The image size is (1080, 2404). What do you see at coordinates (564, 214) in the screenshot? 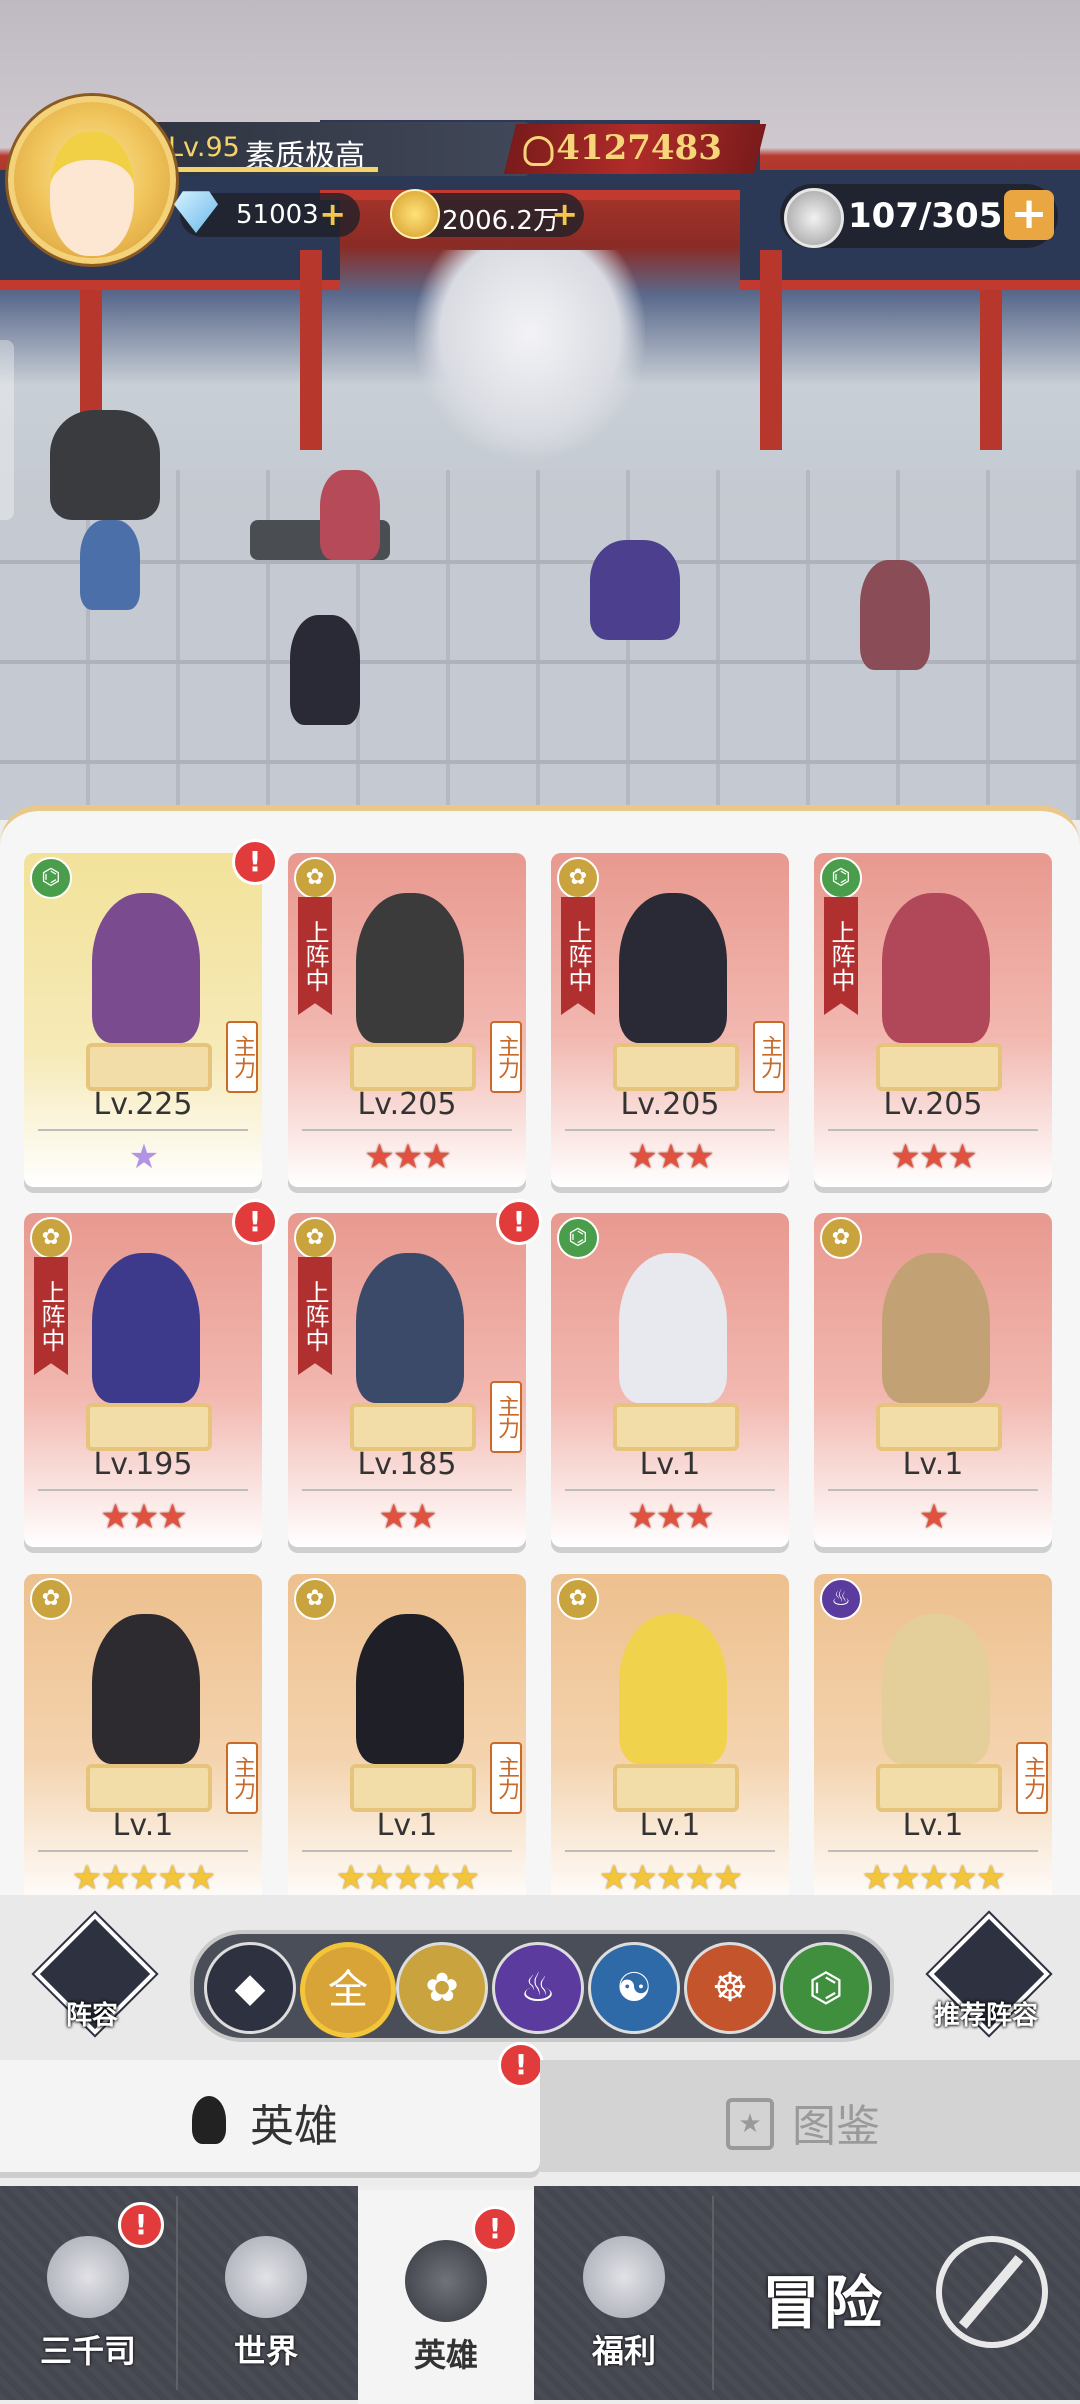
I see `add-gold-button: +` at bounding box center [564, 214].